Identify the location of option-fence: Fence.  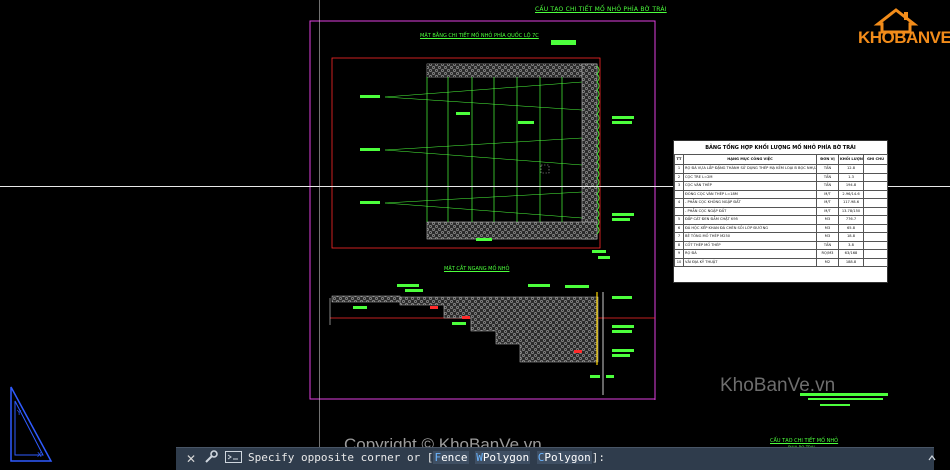
(451, 457).